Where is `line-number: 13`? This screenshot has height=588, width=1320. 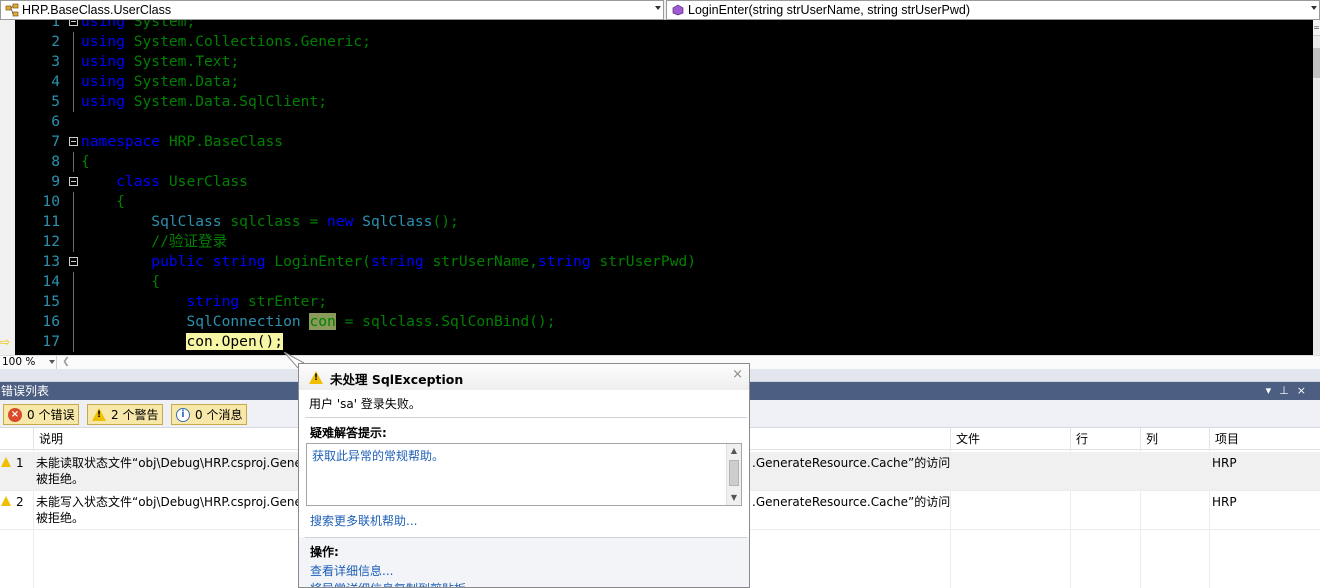 line-number: 13 is located at coordinates (51, 261).